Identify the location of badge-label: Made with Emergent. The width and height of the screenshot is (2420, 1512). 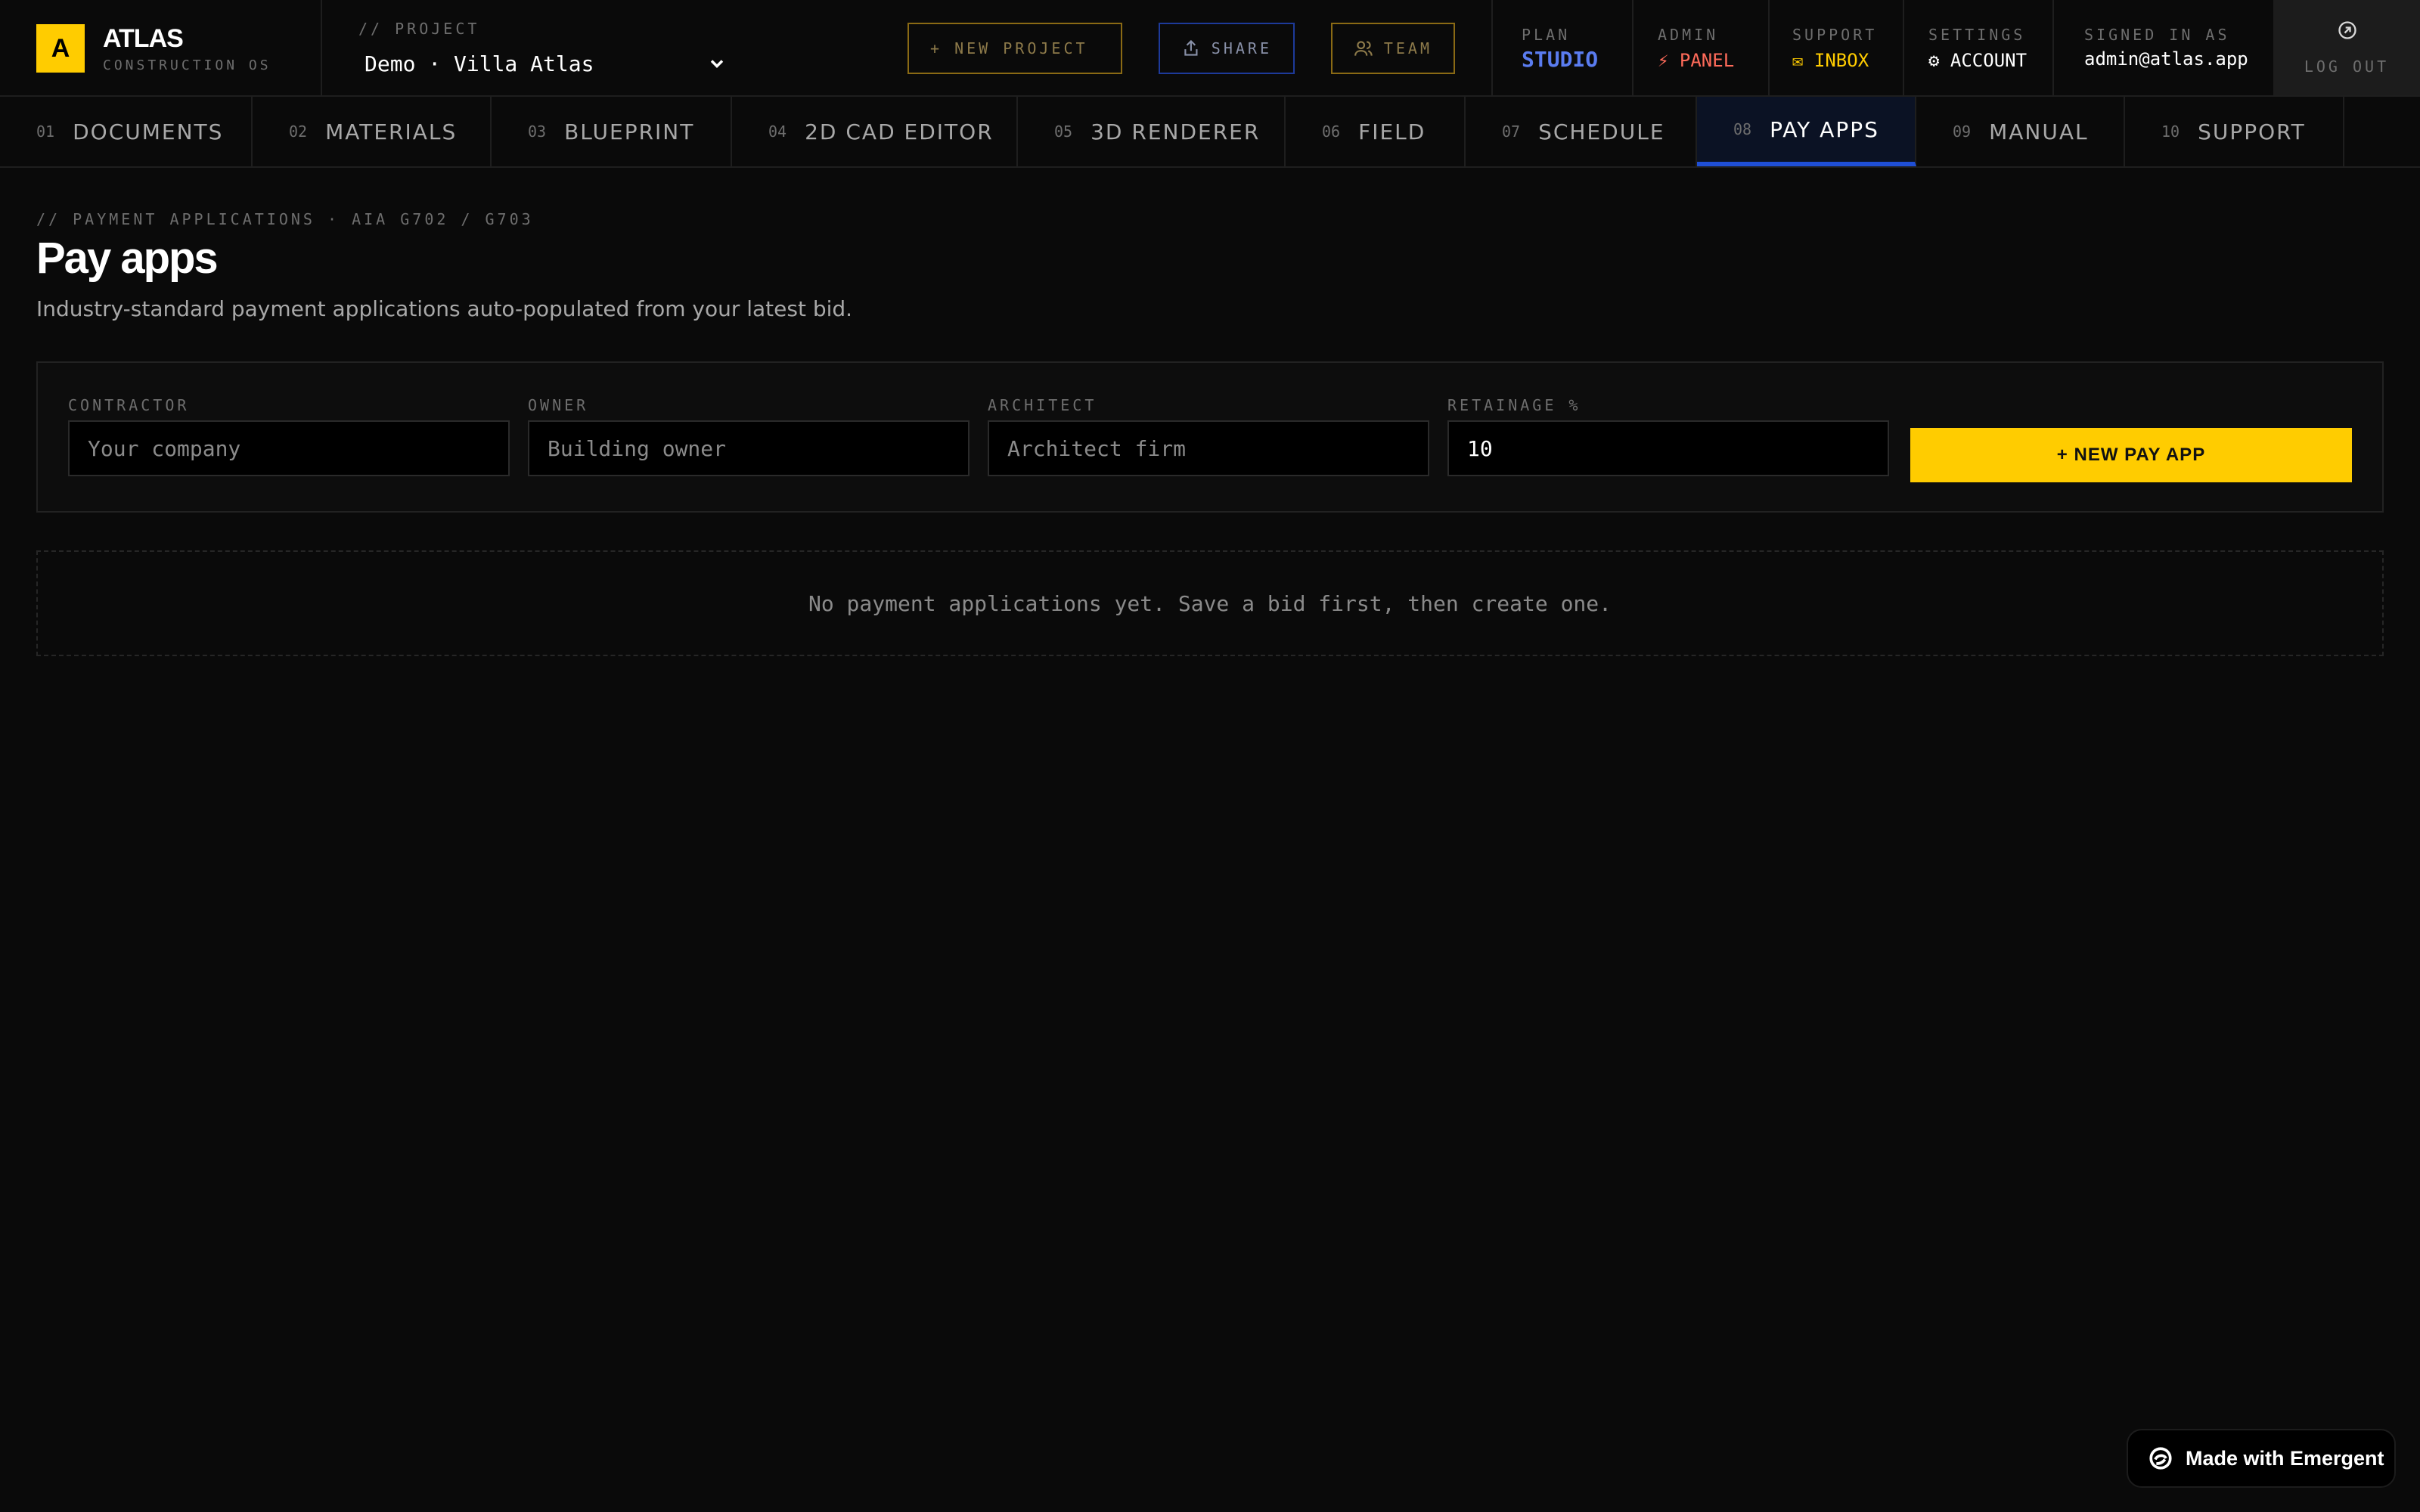
(2285, 1458).